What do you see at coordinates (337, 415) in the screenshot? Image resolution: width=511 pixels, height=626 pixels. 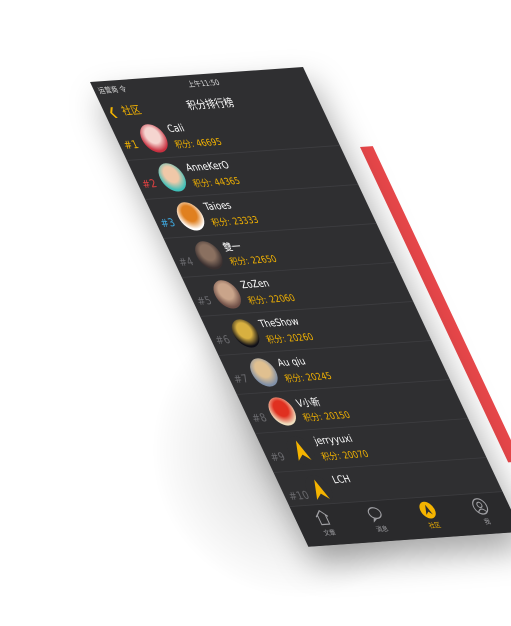 I see `score-value: 20150` at bounding box center [337, 415].